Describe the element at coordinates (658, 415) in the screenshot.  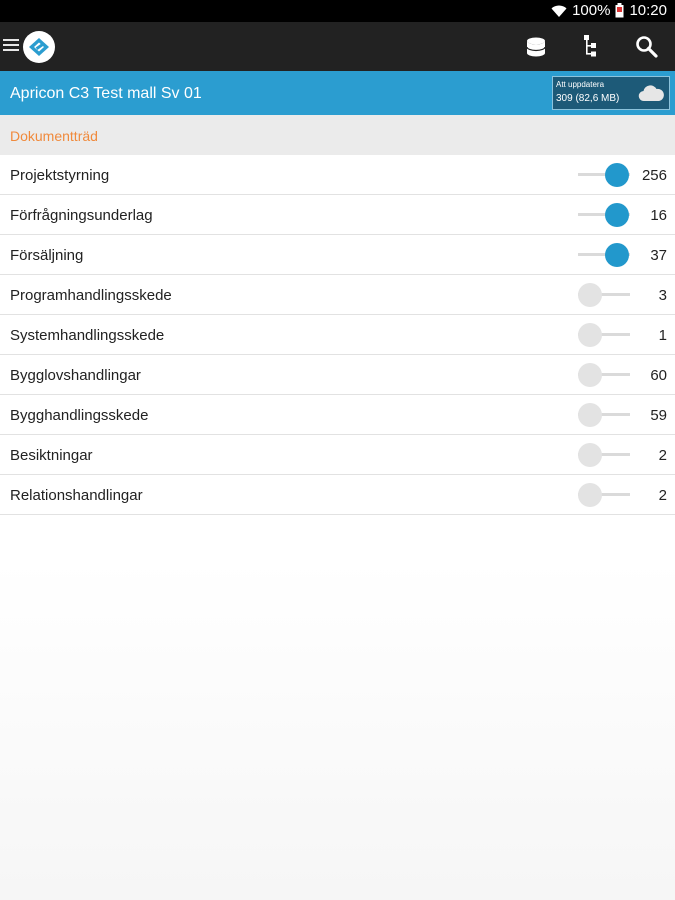
I see `item-count: 59` at that location.